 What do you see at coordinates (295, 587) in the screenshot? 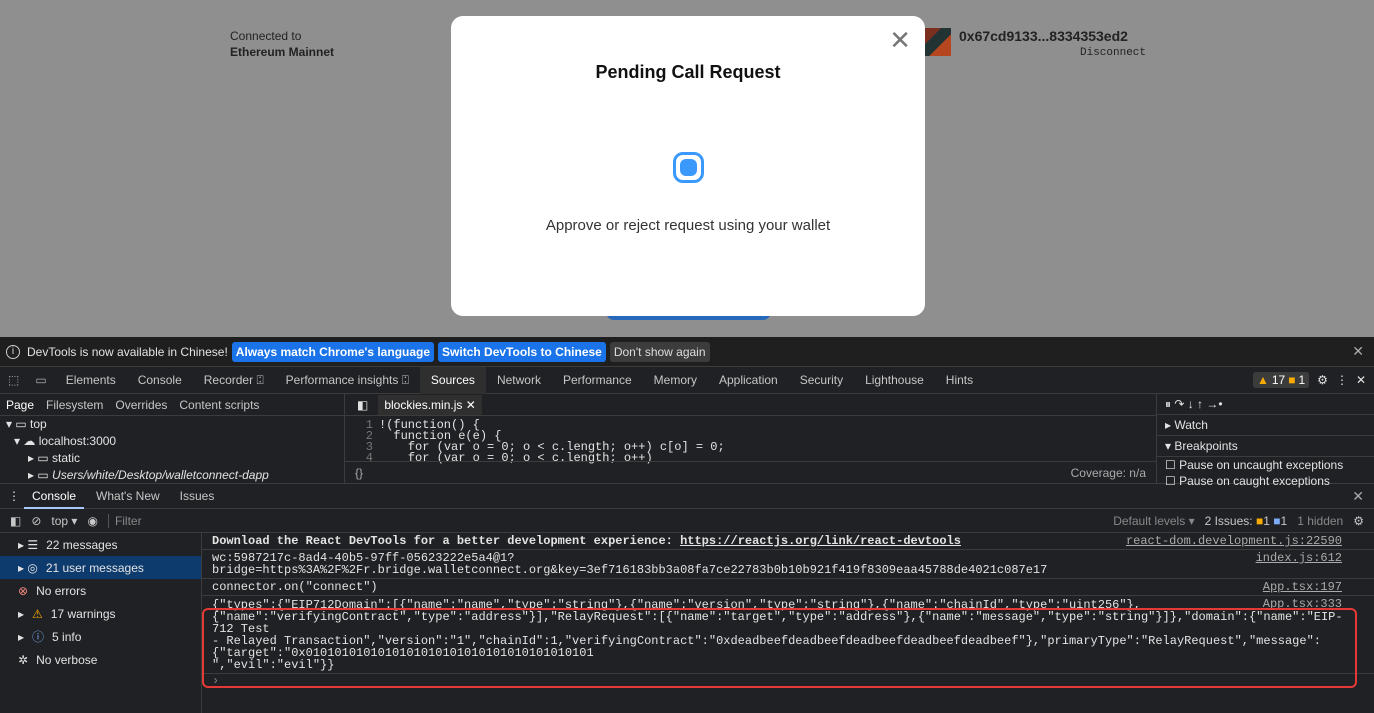
I see `message-text: connector.on("connect")` at bounding box center [295, 587].